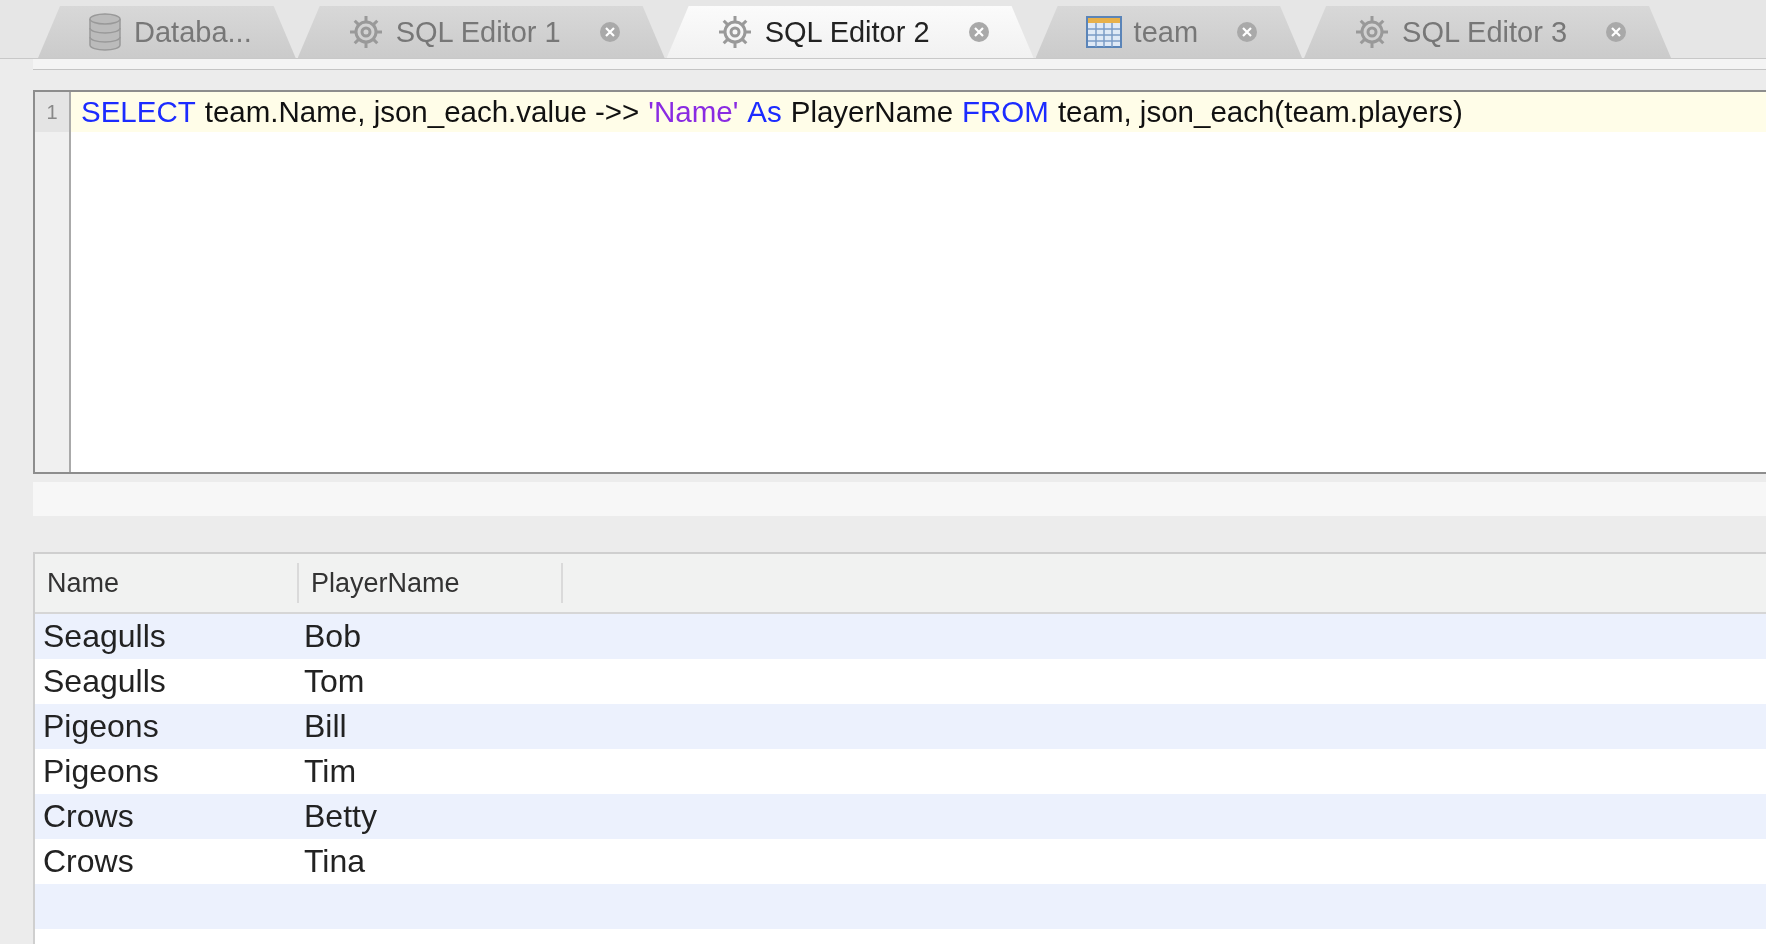  Describe the element at coordinates (334, 681) in the screenshot. I see `table-cell-text: Tom` at that location.